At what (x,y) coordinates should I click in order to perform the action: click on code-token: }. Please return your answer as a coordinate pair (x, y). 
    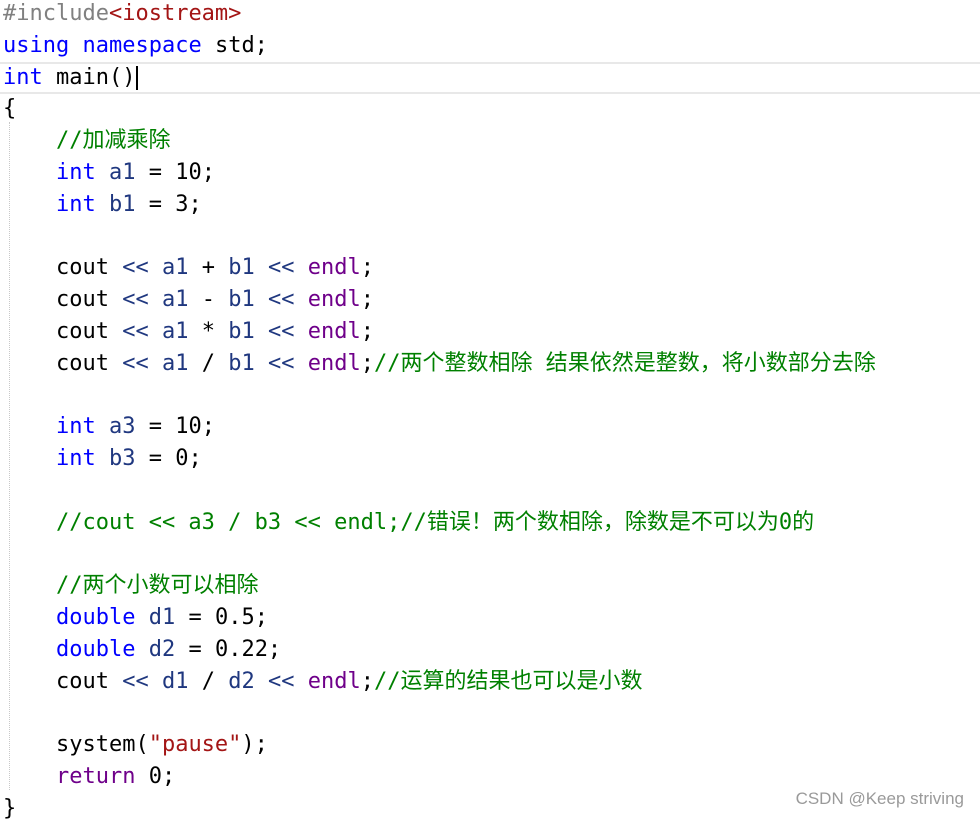
    Looking at the image, I should click on (10, 808).